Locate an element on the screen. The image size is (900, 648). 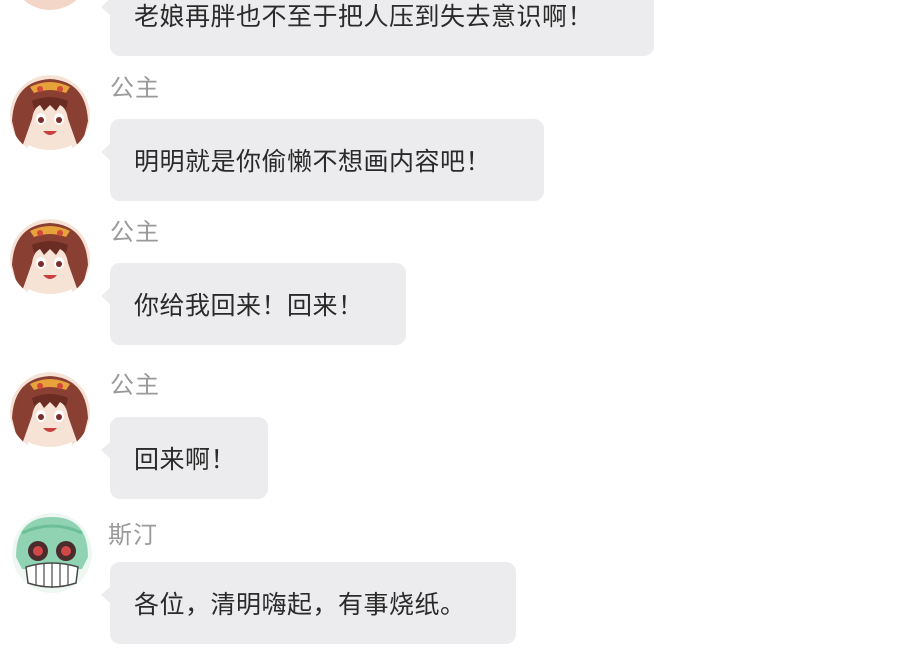
message-bubble: 明明就是你偷懒不想画内容吧！ is located at coordinates (322, 160).